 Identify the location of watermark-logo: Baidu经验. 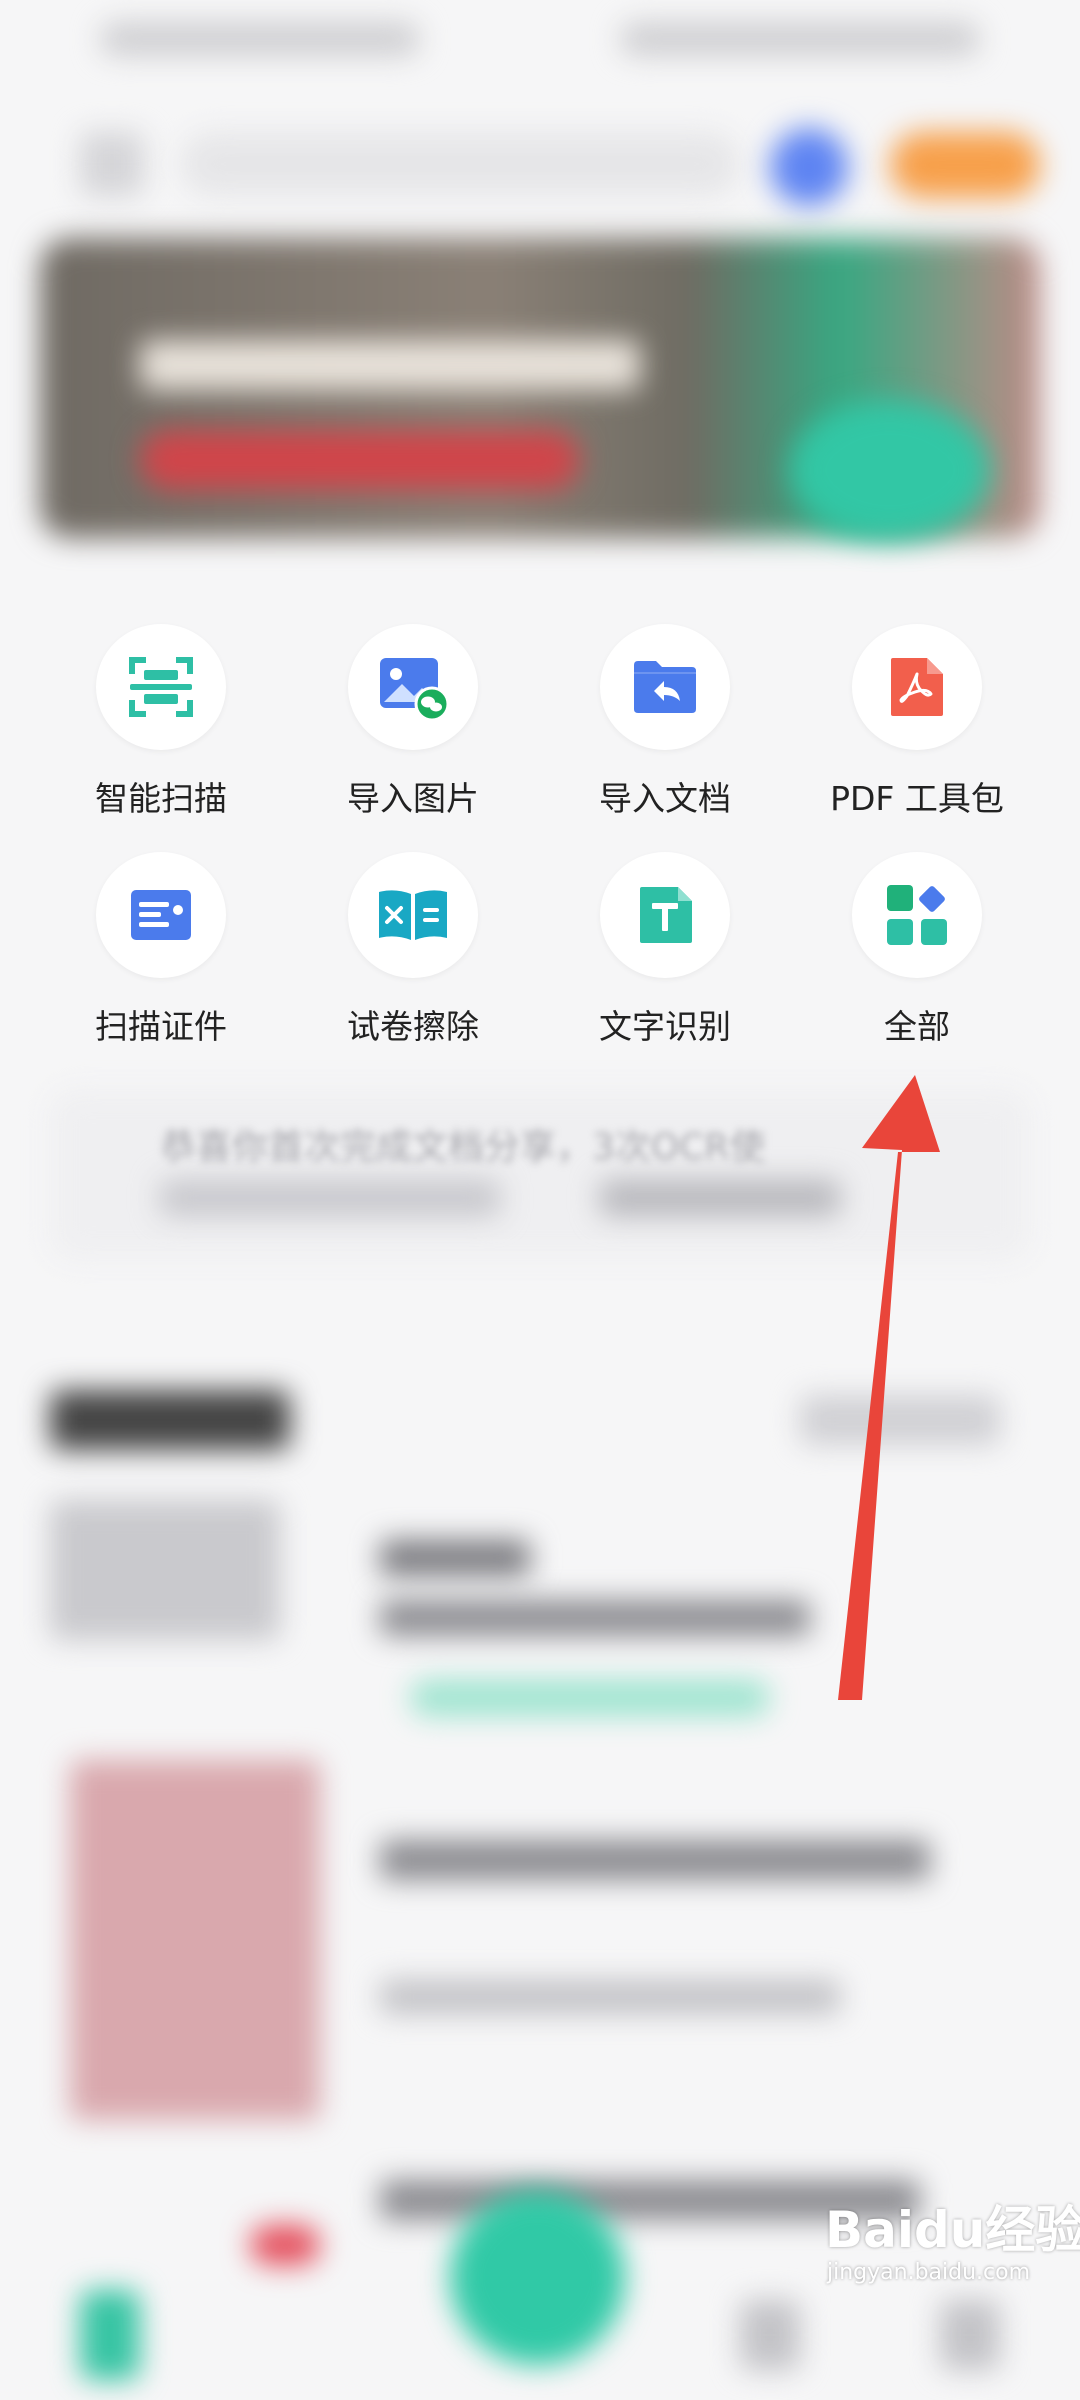
(952, 2230).